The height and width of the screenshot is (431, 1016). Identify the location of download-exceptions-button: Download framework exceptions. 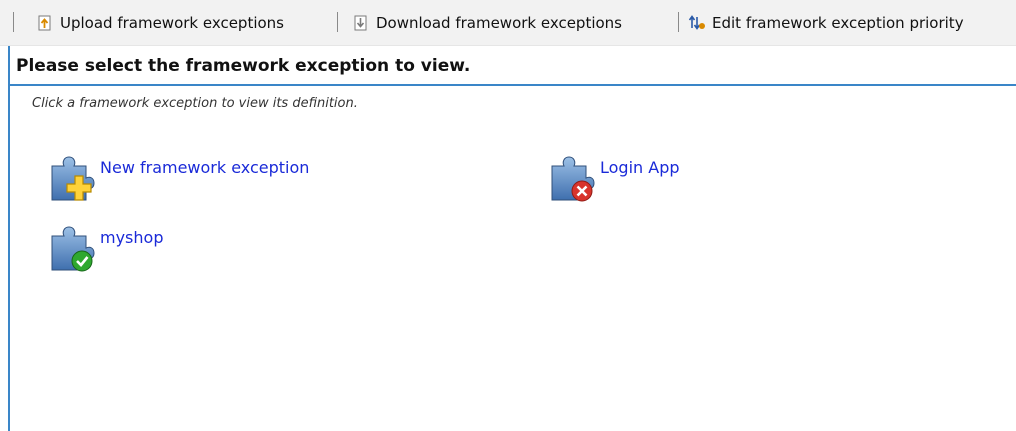
(487, 23).